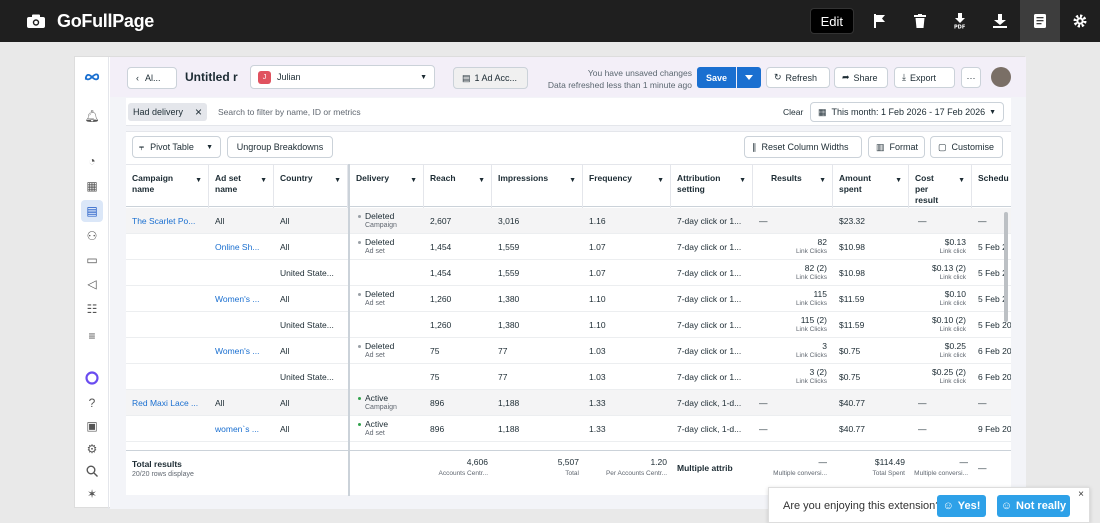  Describe the element at coordinates (1006, 267) in the screenshot. I see `vertical-scrollbar` at that location.